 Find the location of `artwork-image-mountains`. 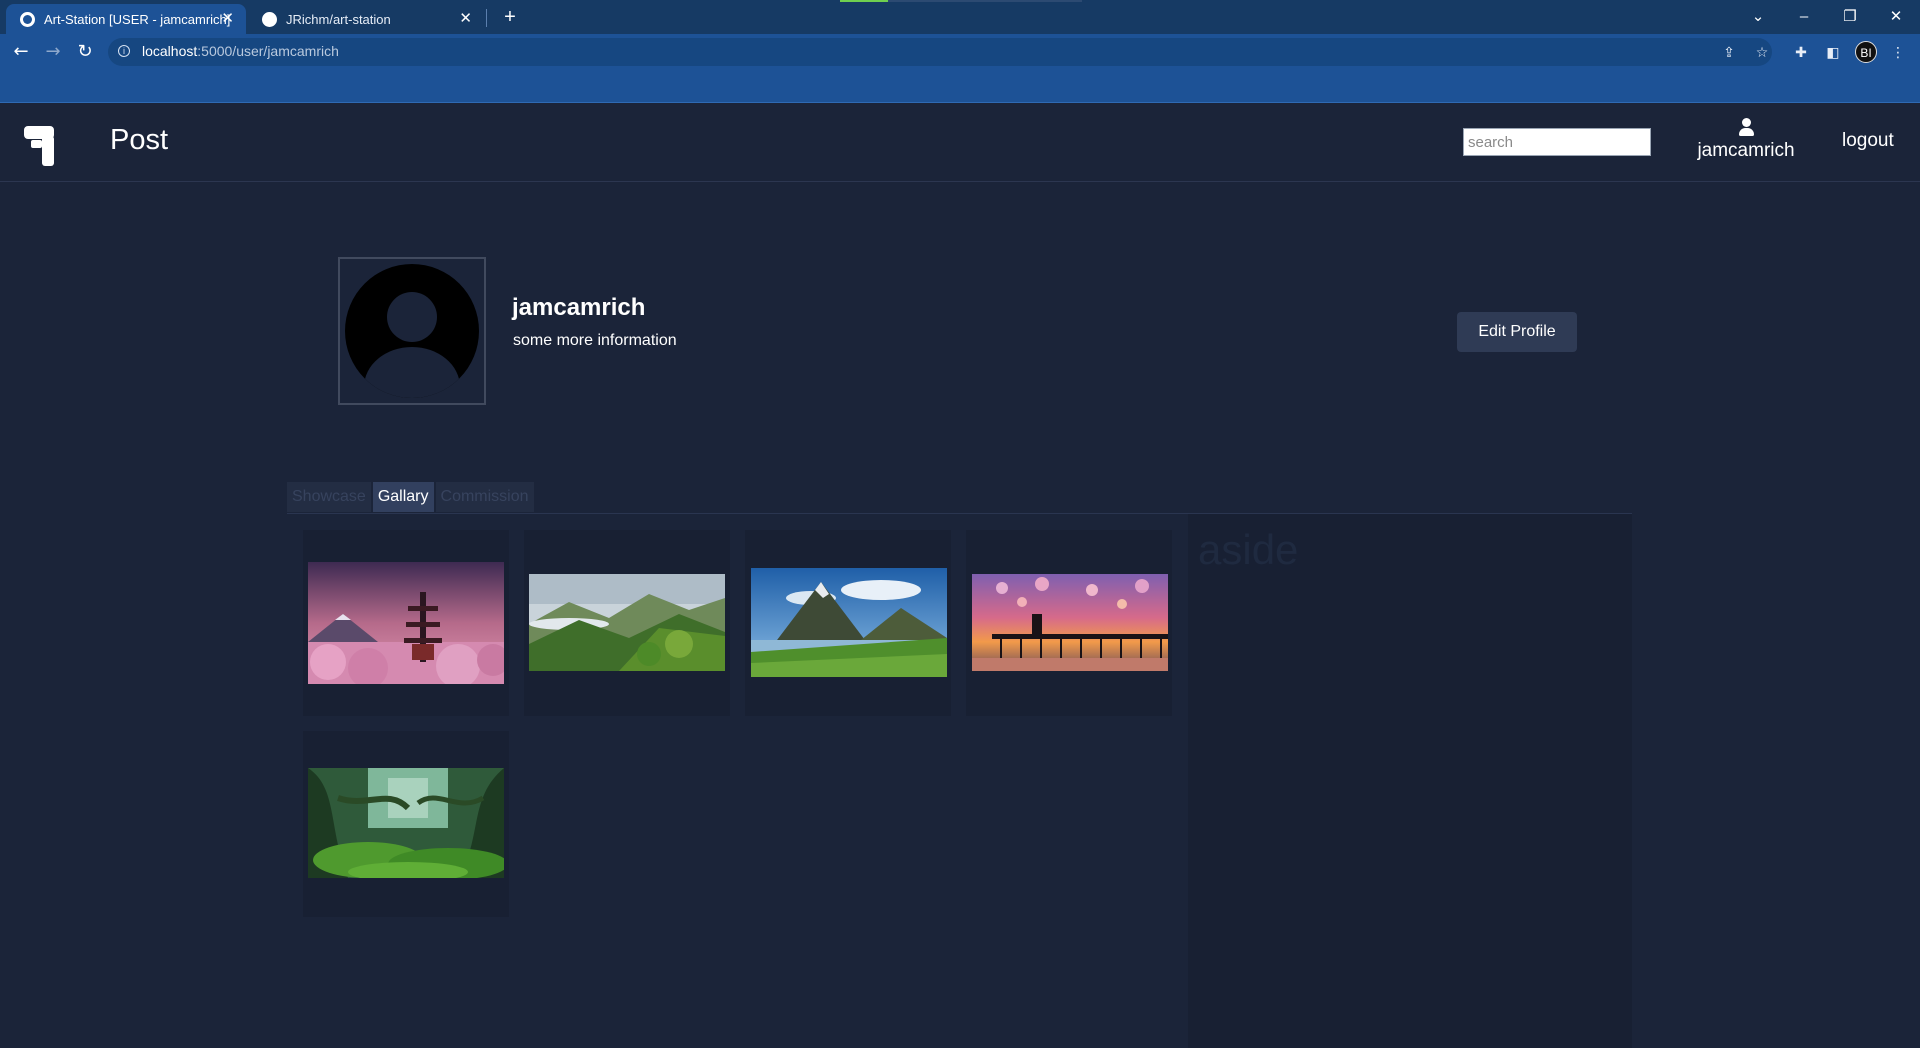

artwork-image-mountains is located at coordinates (627, 622).